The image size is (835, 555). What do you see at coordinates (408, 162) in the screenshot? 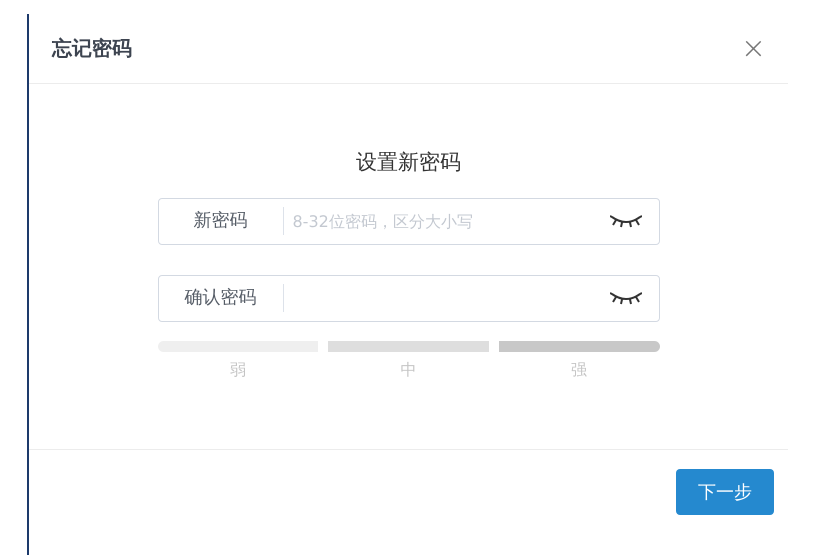
I see `section-heading: 设置新密码` at bounding box center [408, 162].